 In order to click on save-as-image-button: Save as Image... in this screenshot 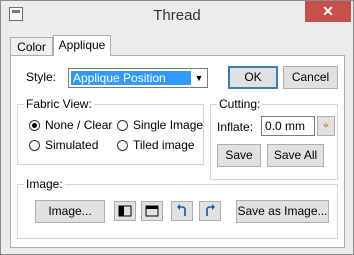, I will do `click(282, 211)`.